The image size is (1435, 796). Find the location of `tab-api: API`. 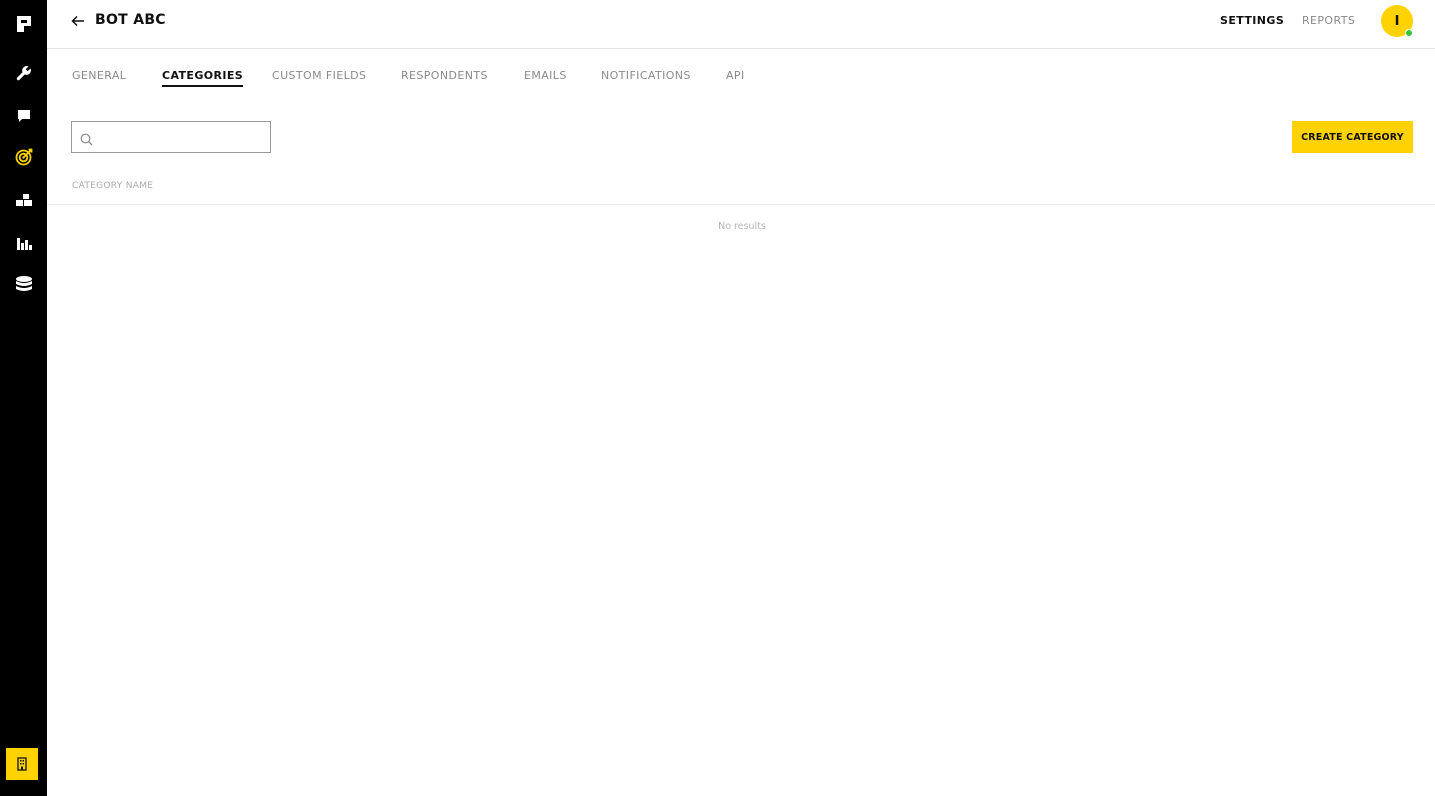

tab-api: API is located at coordinates (735, 75).